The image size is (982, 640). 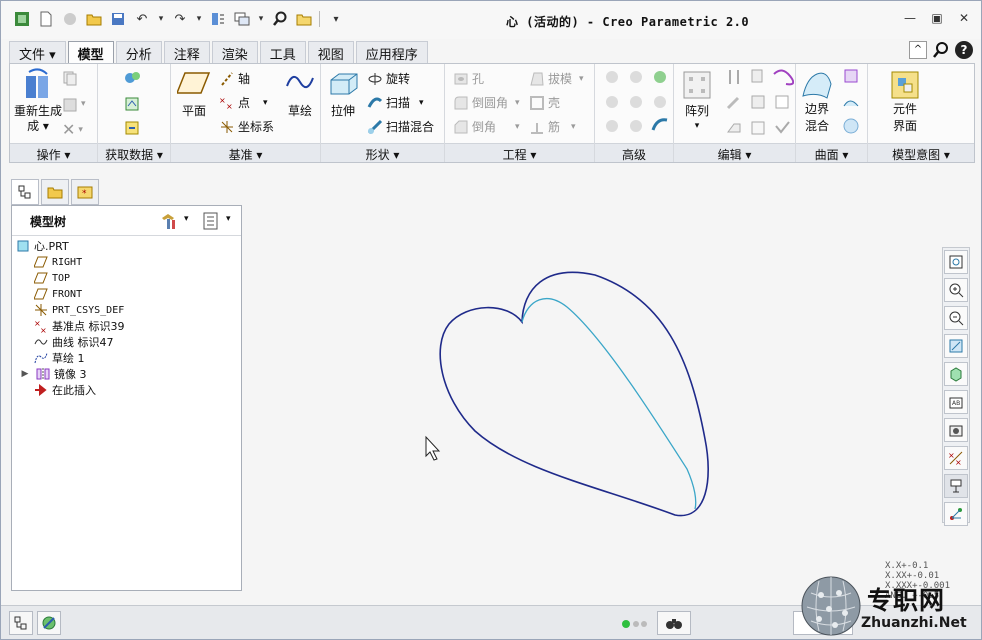 What do you see at coordinates (85, 192) in the screenshot?
I see `favorites-tab-icon: *` at bounding box center [85, 192].